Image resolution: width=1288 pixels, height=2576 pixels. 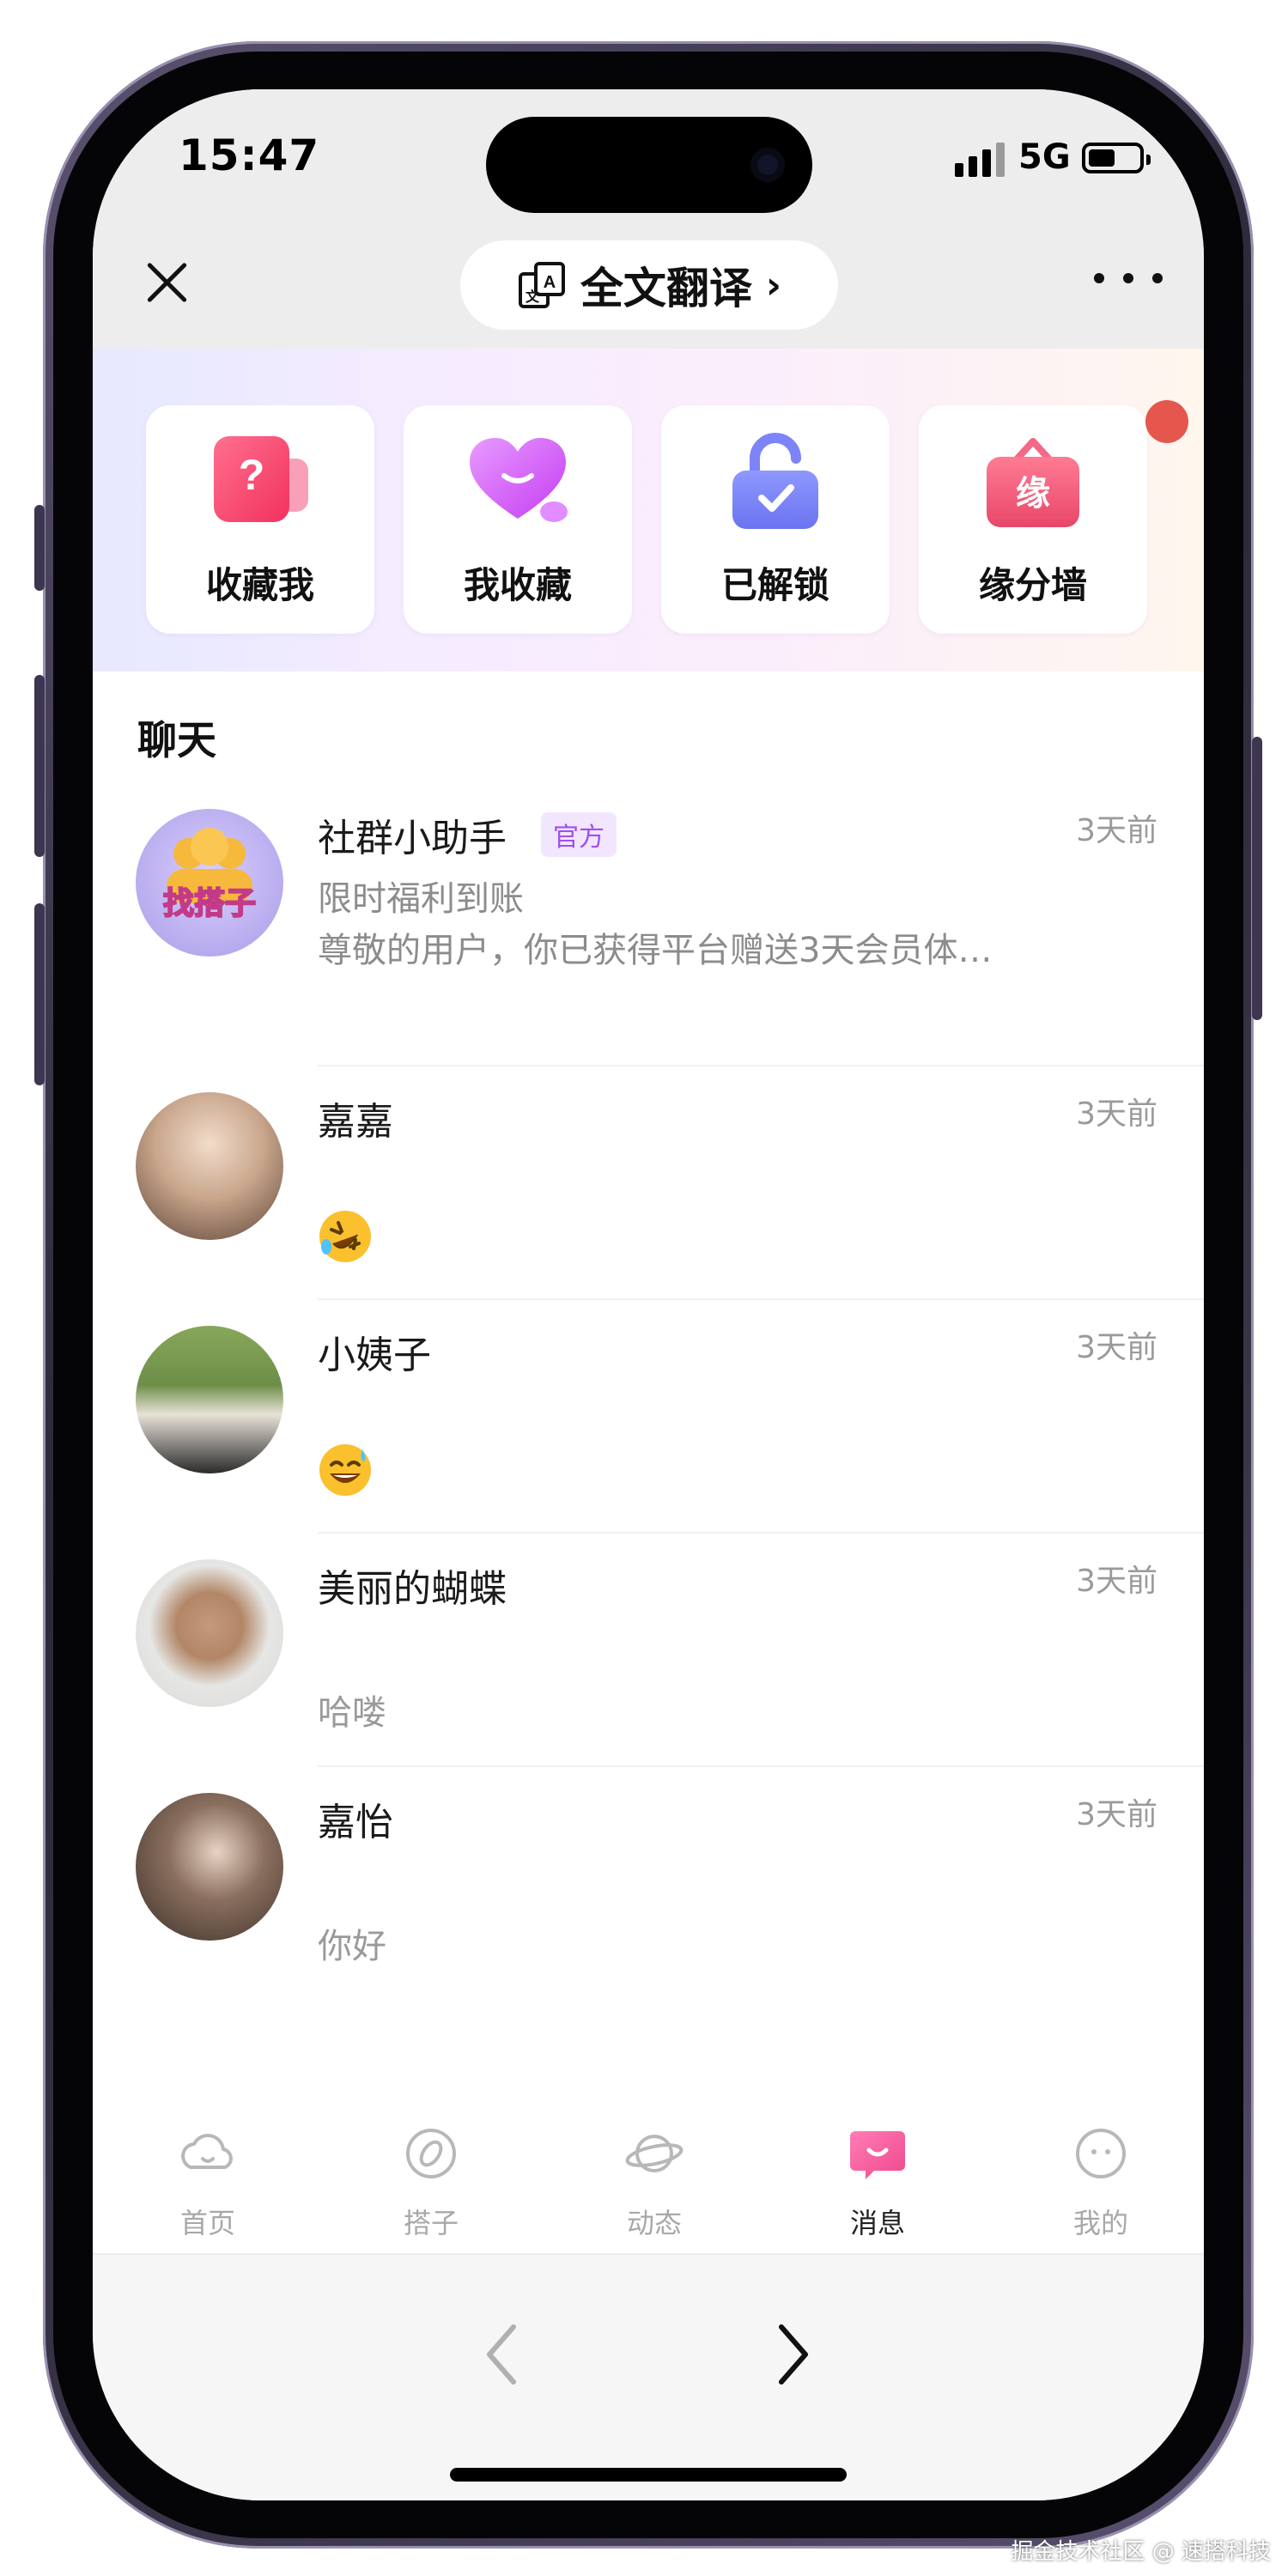 I want to click on face-icon, so click(x=1101, y=2153).